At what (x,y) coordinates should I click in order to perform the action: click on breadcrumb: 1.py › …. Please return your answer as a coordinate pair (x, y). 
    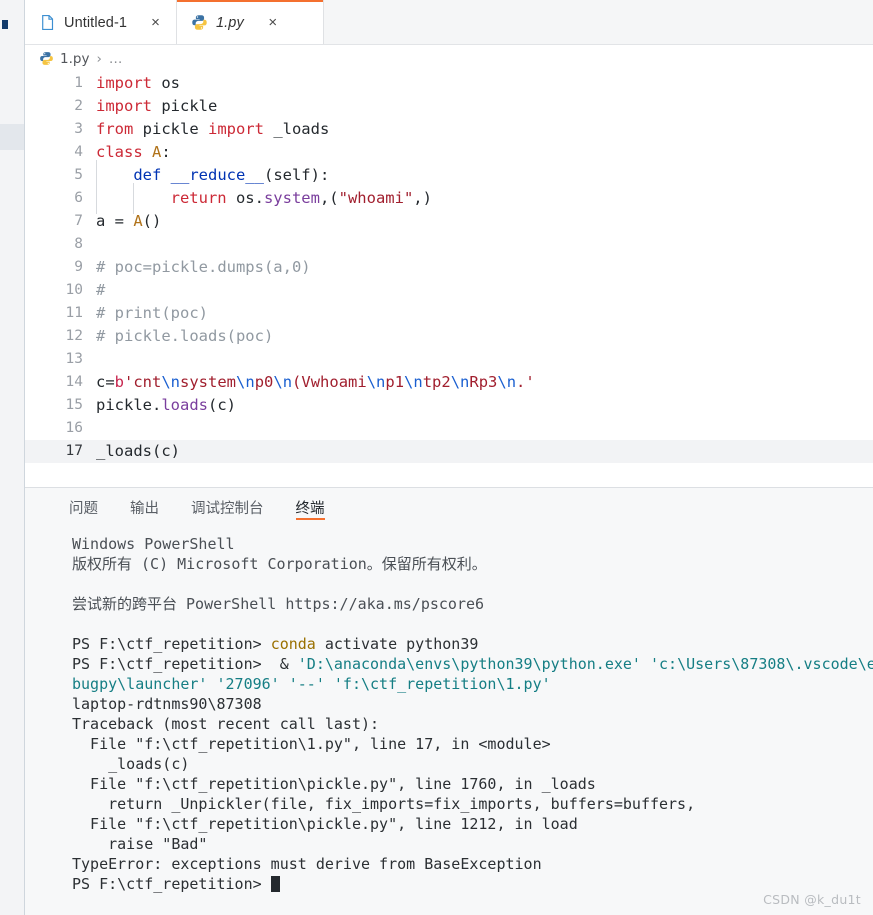
    Looking at the image, I should click on (449, 58).